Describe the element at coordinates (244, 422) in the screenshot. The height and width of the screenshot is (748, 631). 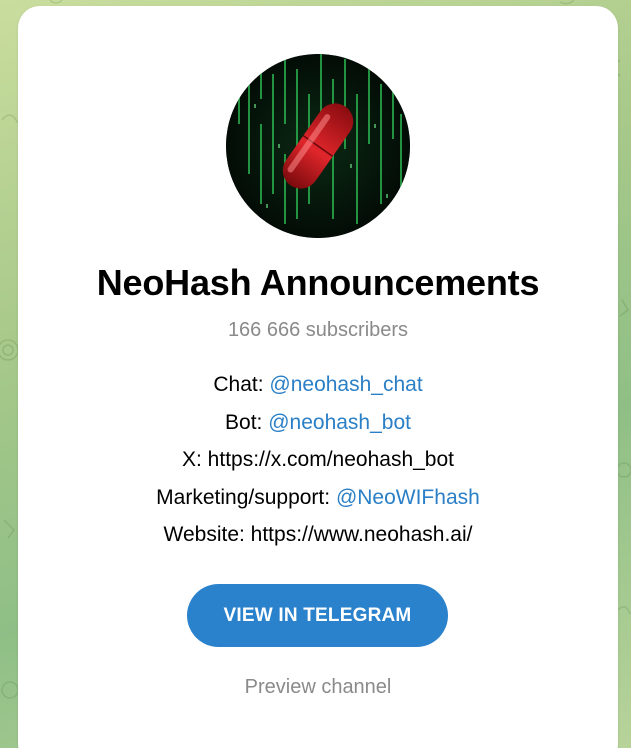
I see `bot-label: Bot:` at that location.